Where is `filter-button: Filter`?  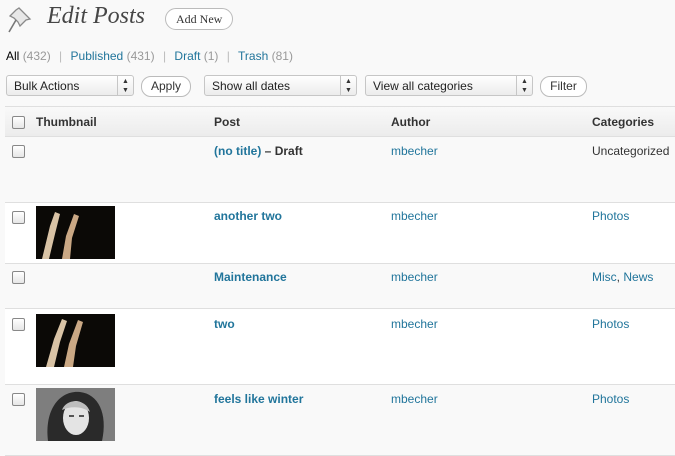 filter-button: Filter is located at coordinates (563, 86).